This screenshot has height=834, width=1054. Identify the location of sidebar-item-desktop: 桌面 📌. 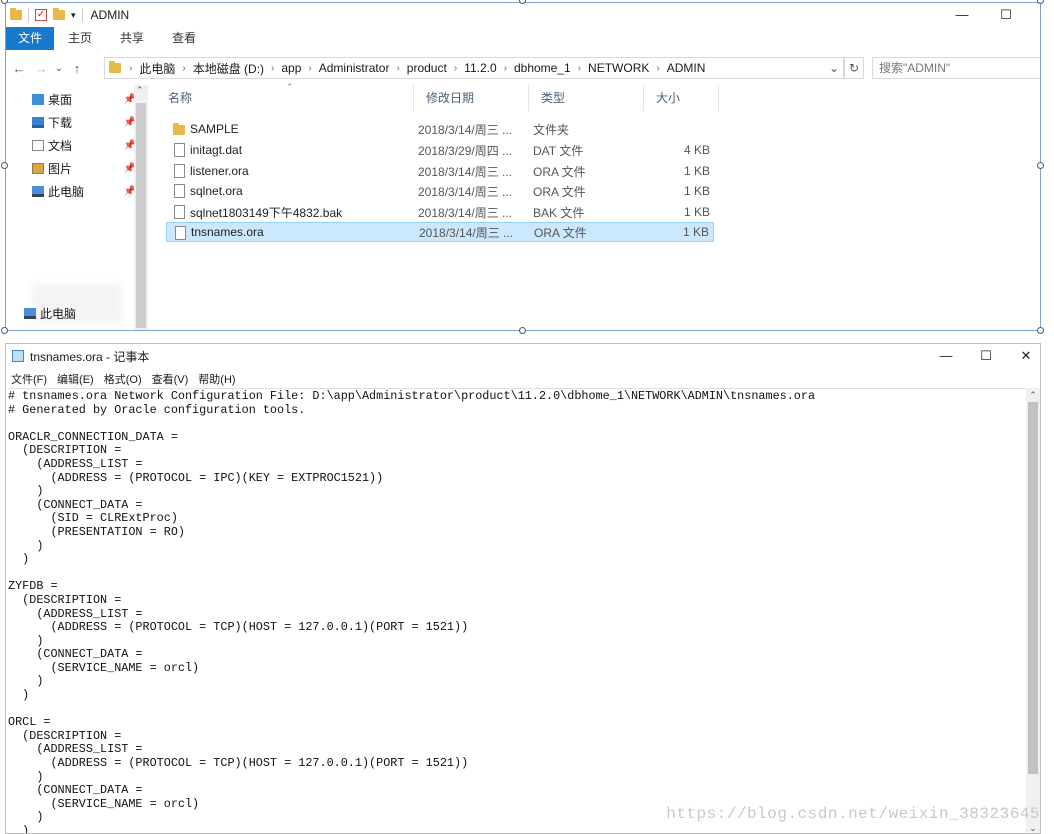
(84, 99).